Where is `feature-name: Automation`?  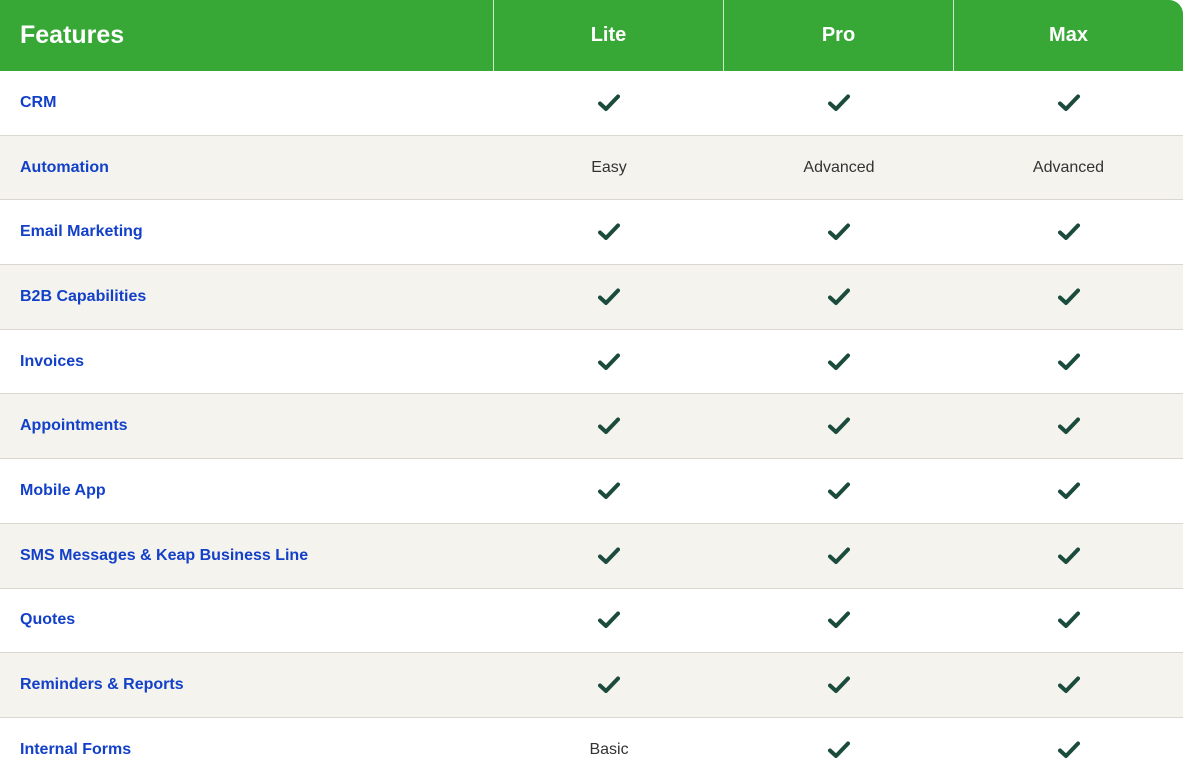 feature-name: Automation is located at coordinates (247, 168).